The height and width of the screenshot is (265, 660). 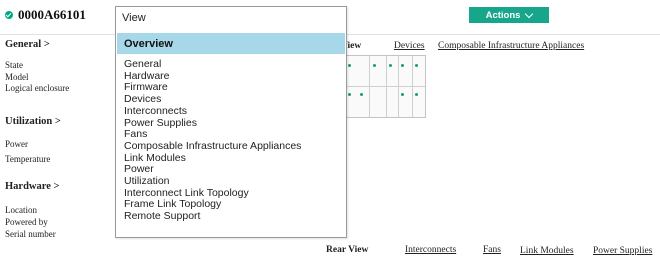 I want to click on rear-view-title: Rear View, so click(x=347, y=250).